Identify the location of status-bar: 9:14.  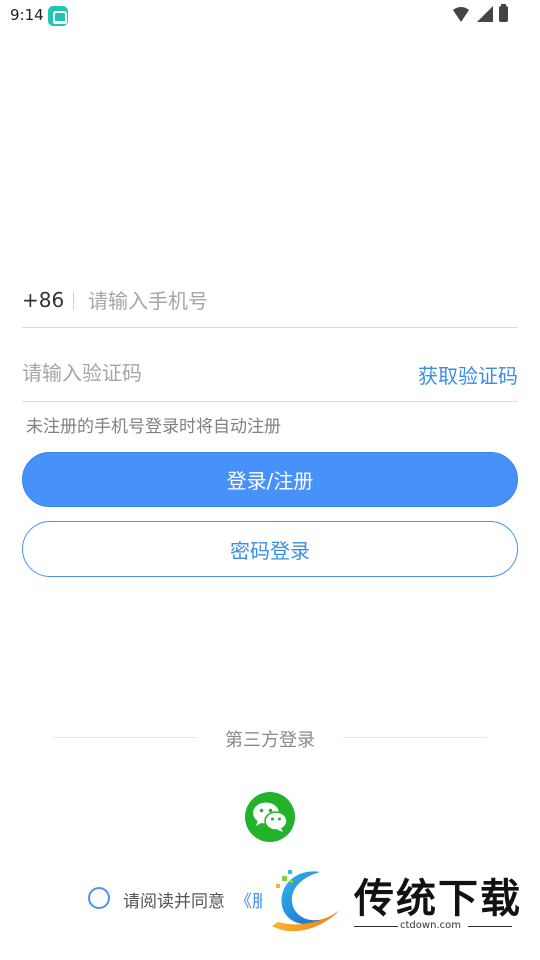
(270, 16).